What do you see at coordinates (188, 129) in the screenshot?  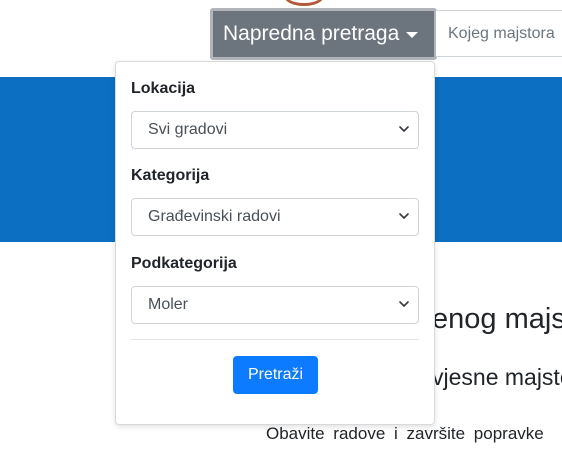 I see `location-select-value: Svi gradovi` at bounding box center [188, 129].